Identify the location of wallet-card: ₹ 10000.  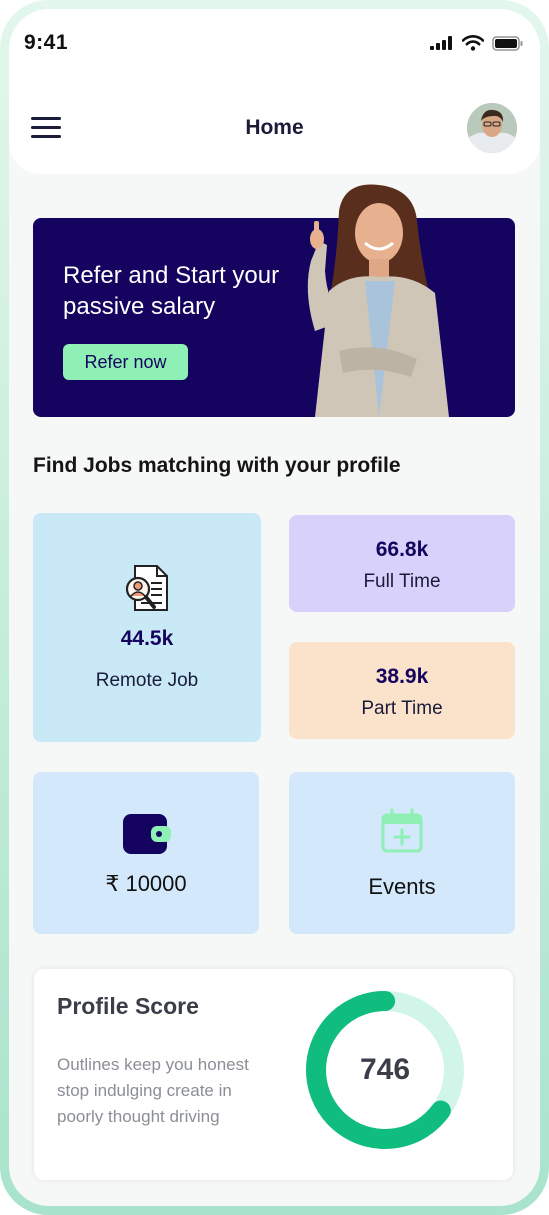
(146, 853).